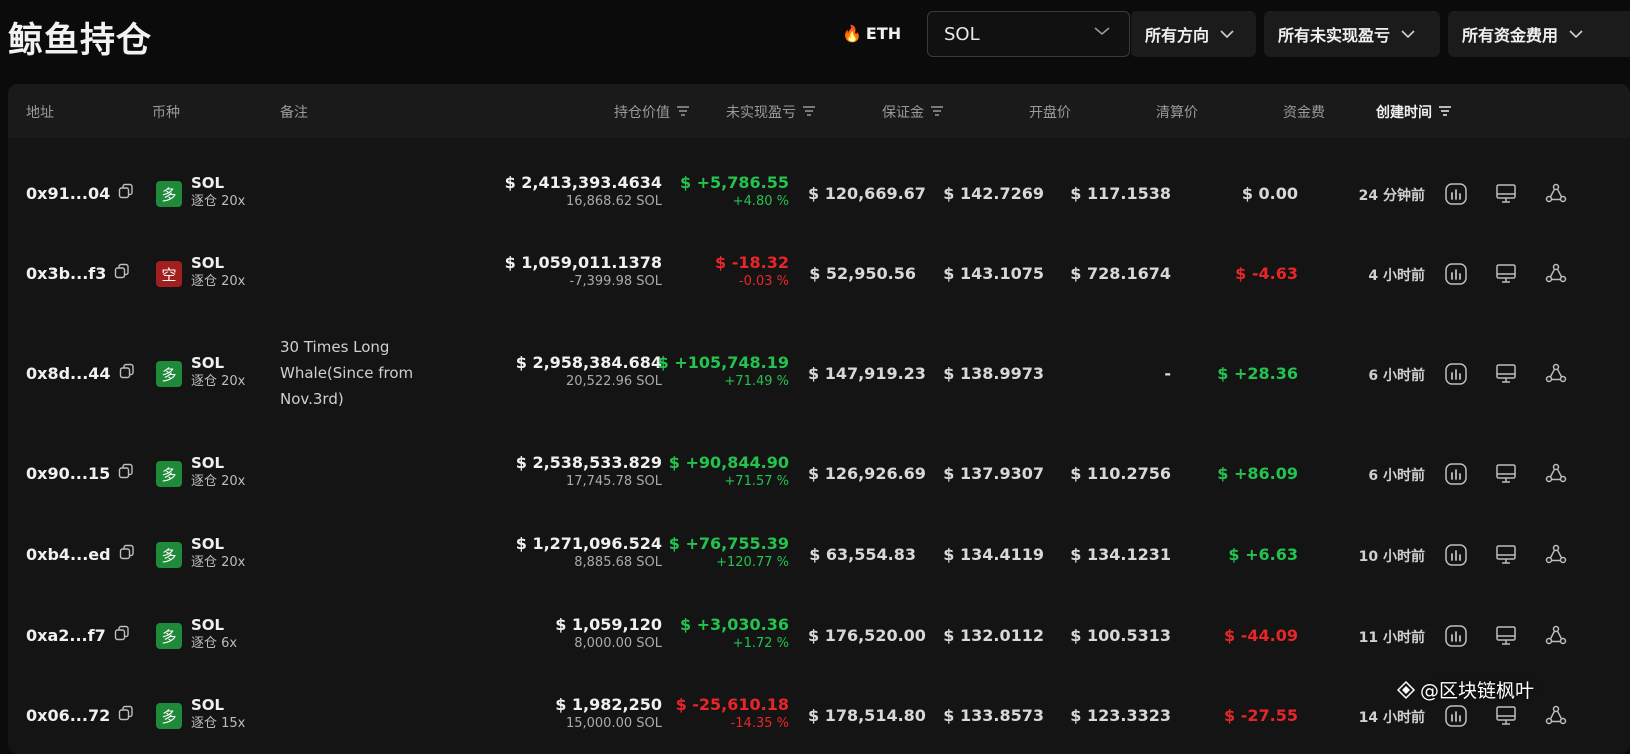 Image resolution: width=1630 pixels, height=754 pixels. Describe the element at coordinates (208, 363) in the screenshot. I see `row-coin-symbol: SOL` at that location.